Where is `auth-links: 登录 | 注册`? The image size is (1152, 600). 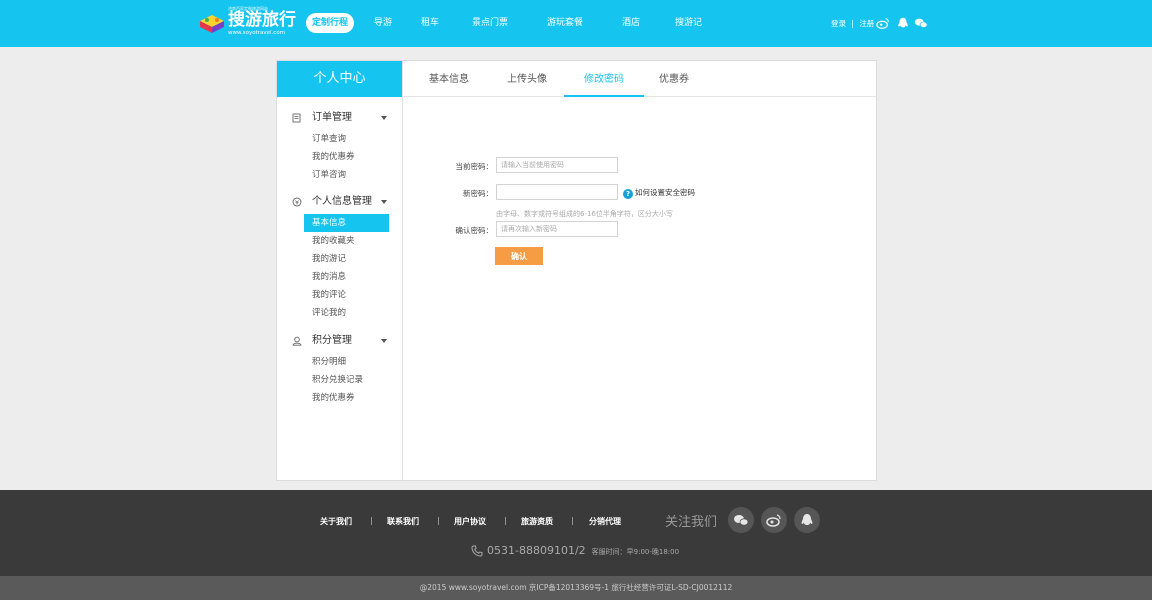
auth-links: 登录 | 注册 is located at coordinates (852, 23).